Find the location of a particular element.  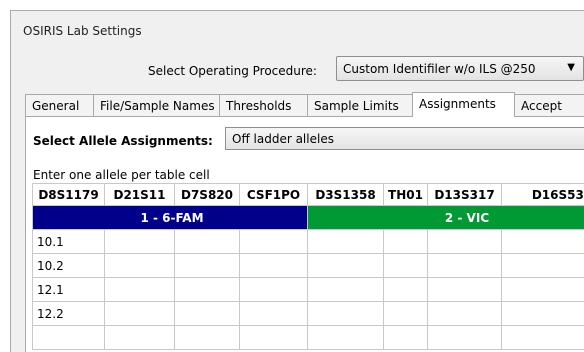

table-row: 10.1 is located at coordinates (308, 242).